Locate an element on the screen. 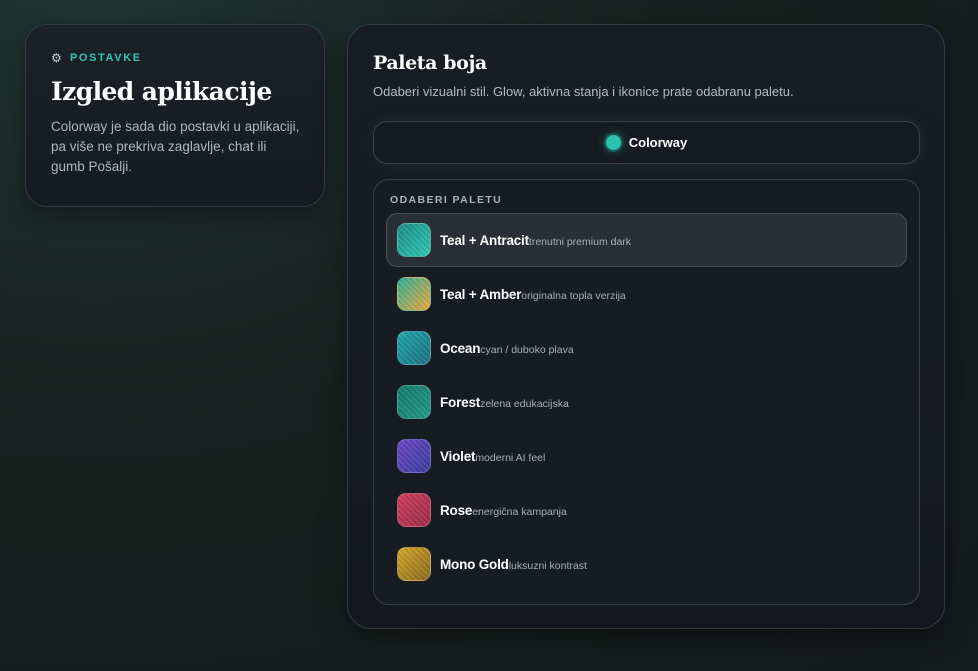 Image resolution: width=978 pixels, height=671 pixels. palette-description: zelena edukacijska is located at coordinates (524, 403).